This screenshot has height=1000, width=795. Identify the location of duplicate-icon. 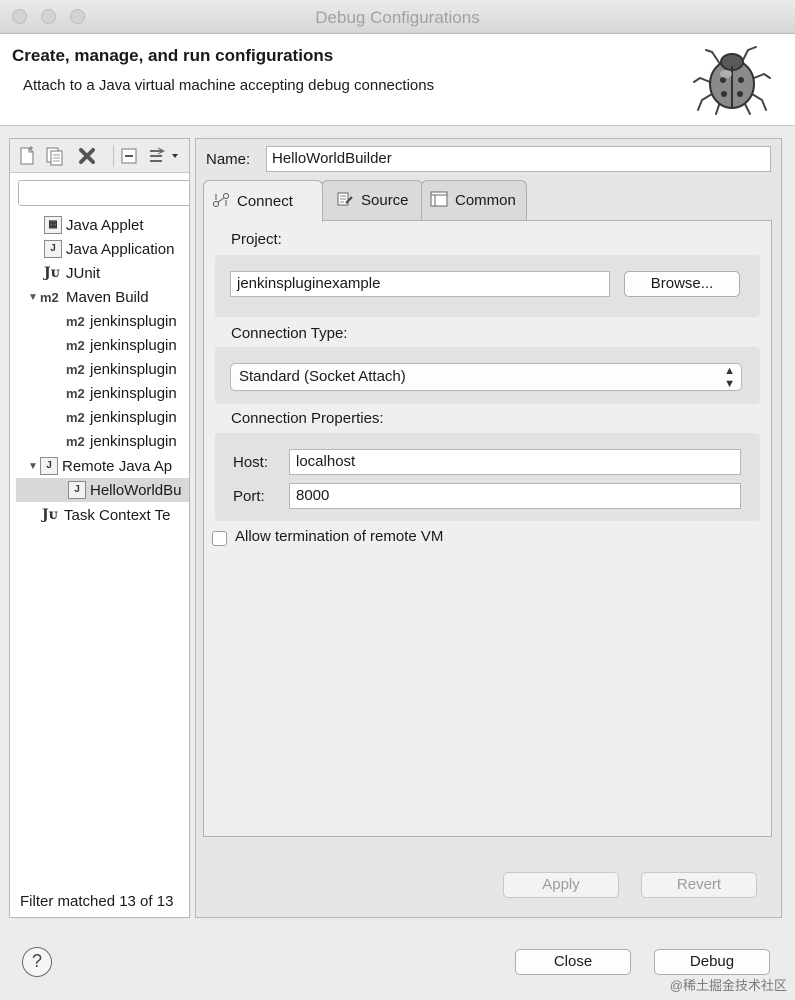
(55, 156).